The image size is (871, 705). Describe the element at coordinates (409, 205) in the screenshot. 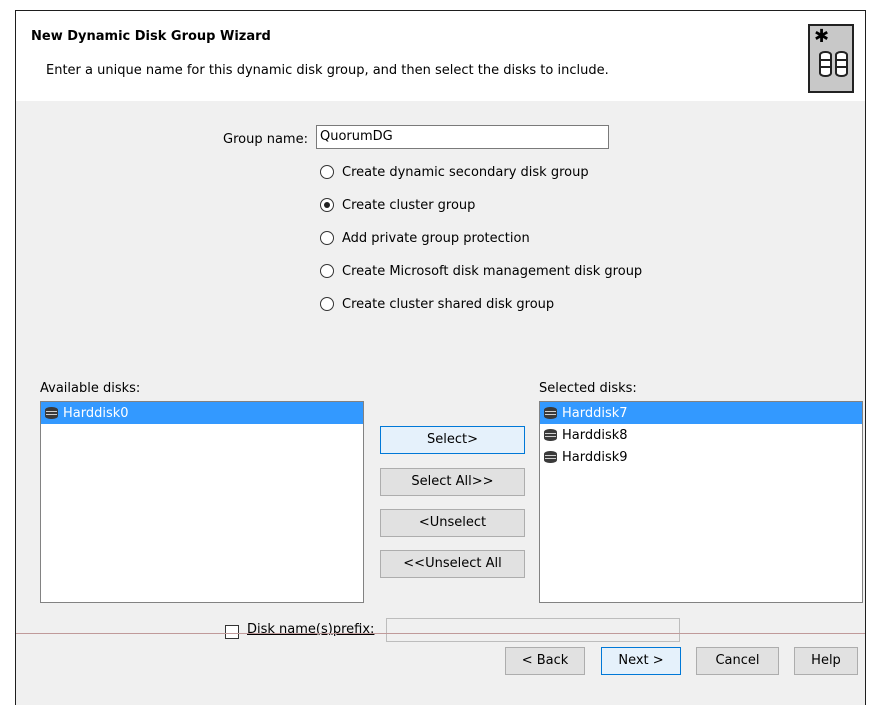

I see `option-label: Create cluster group` at that location.